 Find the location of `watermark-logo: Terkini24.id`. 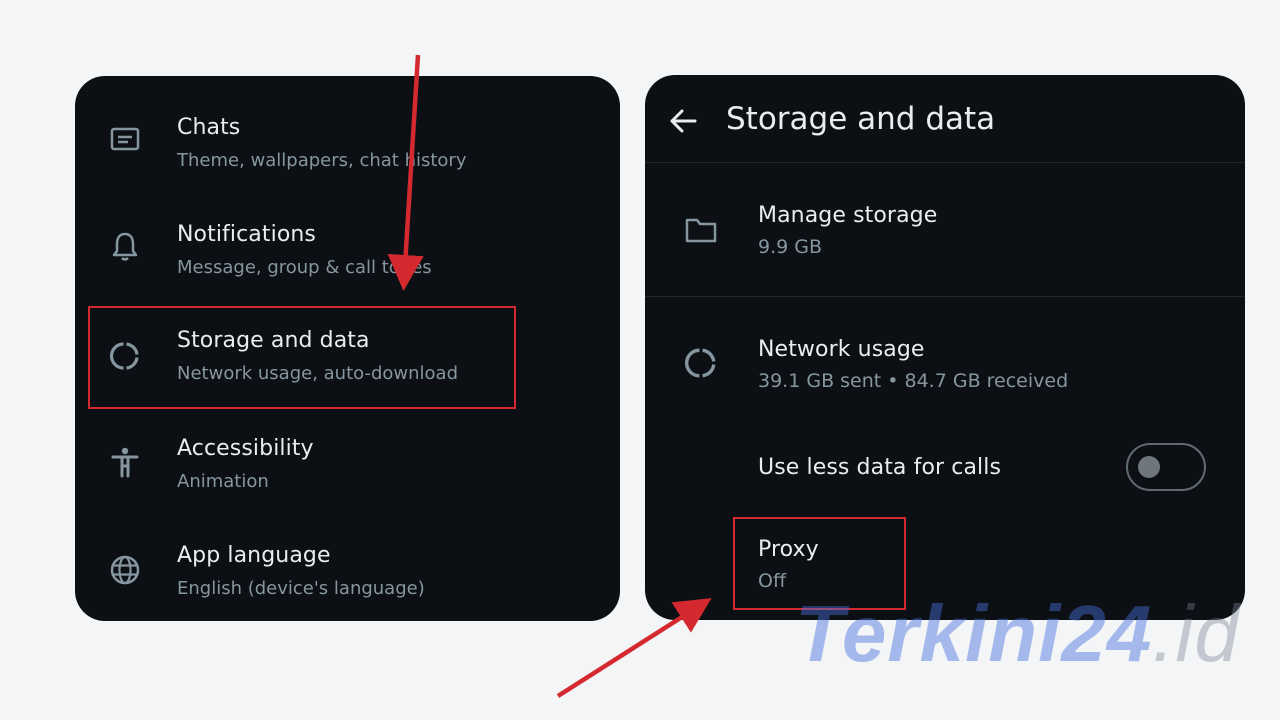

watermark-logo: Terkini24.id is located at coordinates (1017, 634).